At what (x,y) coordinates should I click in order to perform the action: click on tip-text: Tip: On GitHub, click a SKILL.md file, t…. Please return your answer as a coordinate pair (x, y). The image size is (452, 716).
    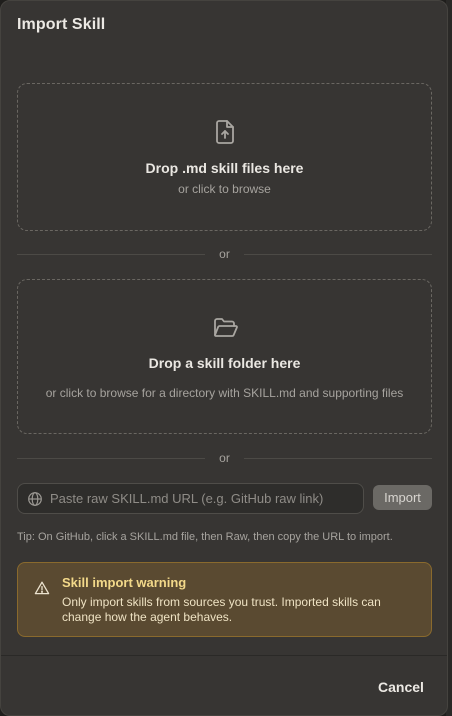
    Looking at the image, I should click on (205, 537).